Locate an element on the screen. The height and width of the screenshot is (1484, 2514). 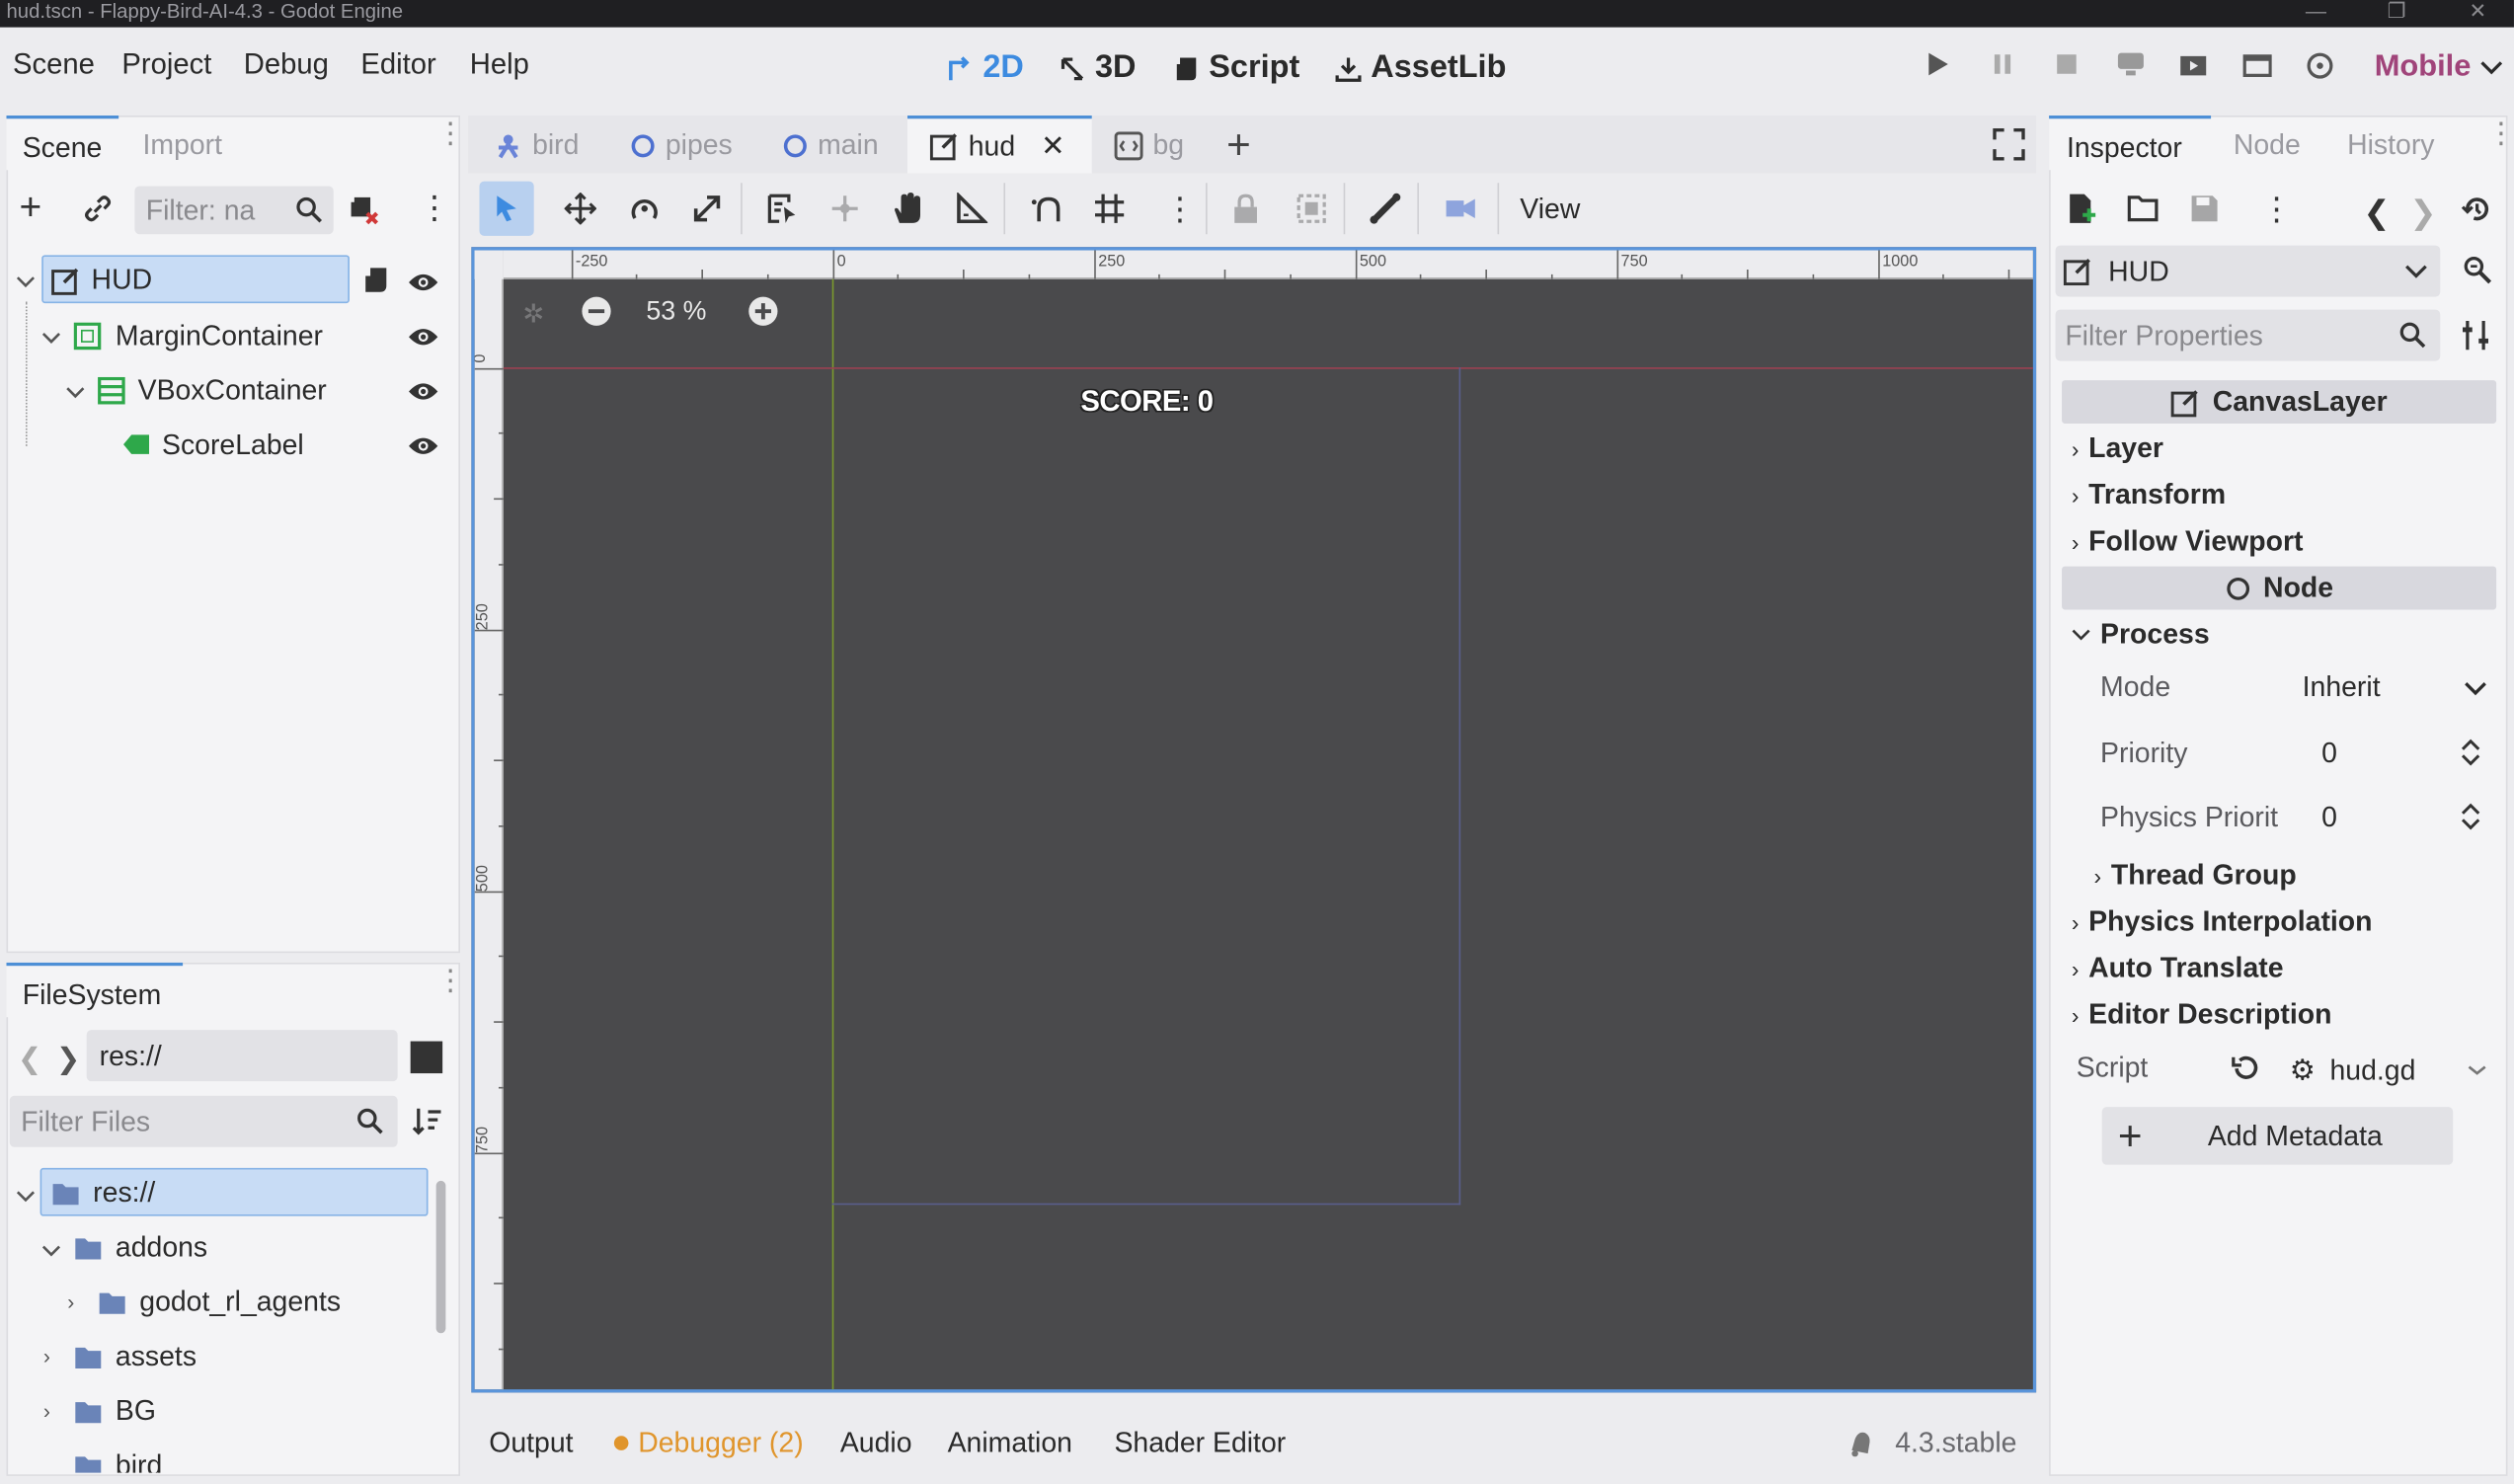
back-icon: ❮ is located at coordinates (30, 1059).